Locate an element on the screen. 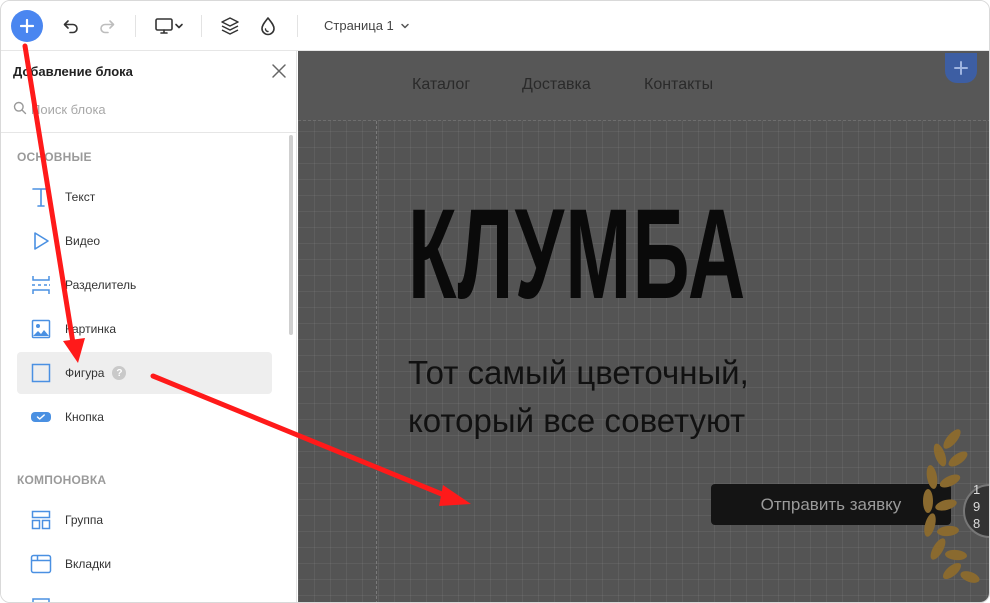 Image resolution: width=990 pixels, height=603 pixels. close-icon is located at coordinates (279, 71).